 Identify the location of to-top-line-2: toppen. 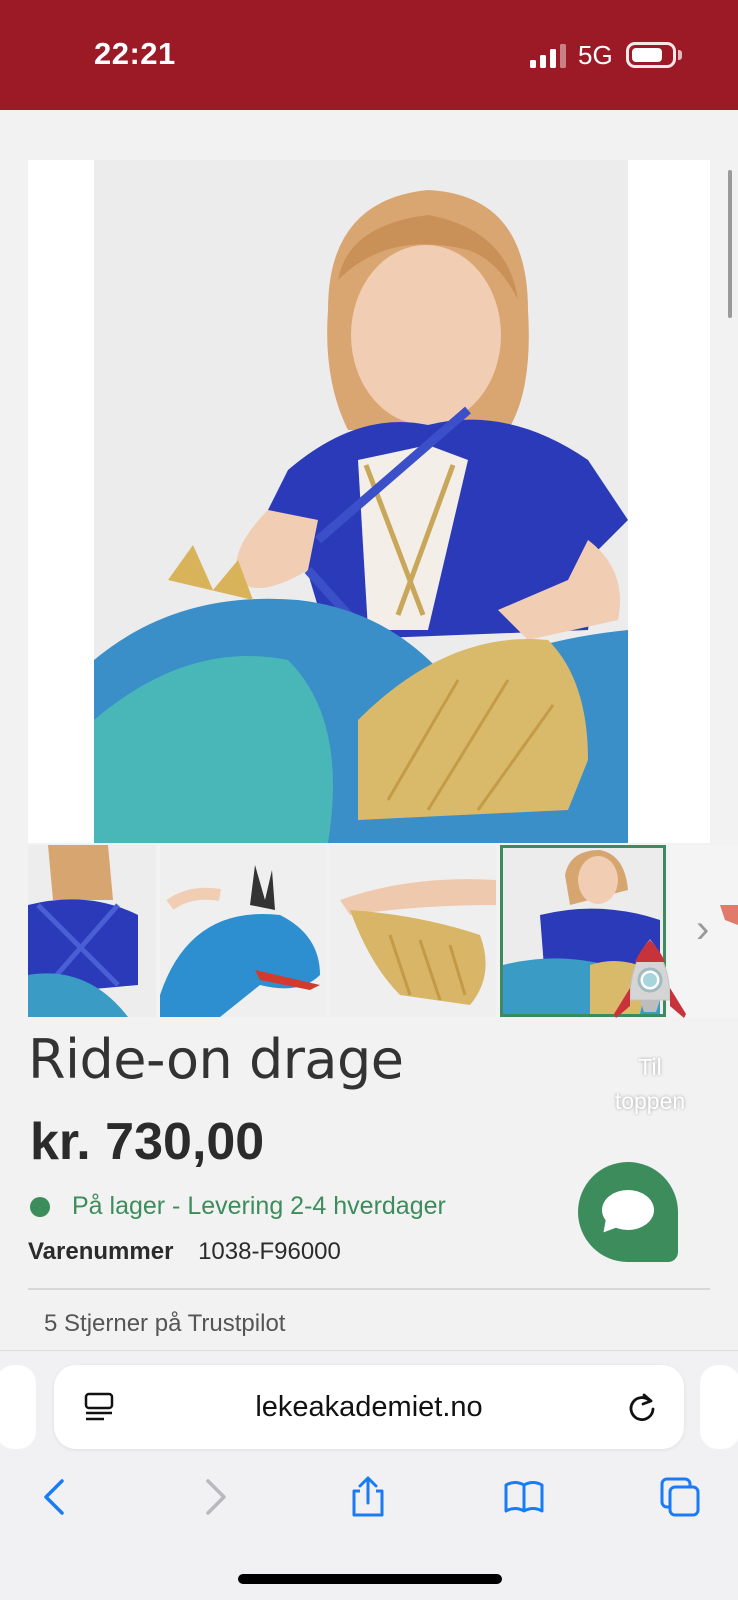
(650, 1101).